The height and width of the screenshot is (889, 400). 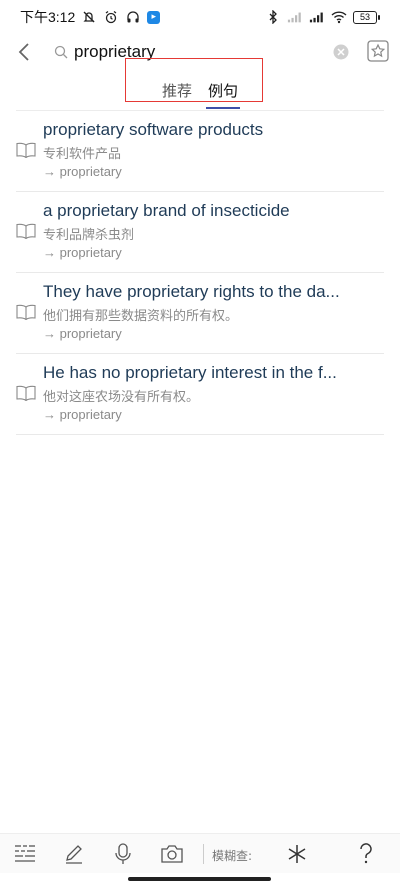 I want to click on asterisk-icon, so click(x=297, y=854).